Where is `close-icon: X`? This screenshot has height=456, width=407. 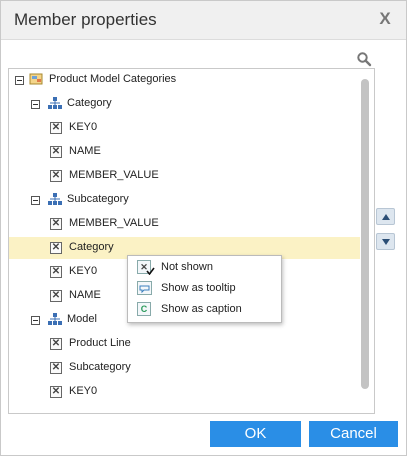
close-icon: X is located at coordinates (385, 19).